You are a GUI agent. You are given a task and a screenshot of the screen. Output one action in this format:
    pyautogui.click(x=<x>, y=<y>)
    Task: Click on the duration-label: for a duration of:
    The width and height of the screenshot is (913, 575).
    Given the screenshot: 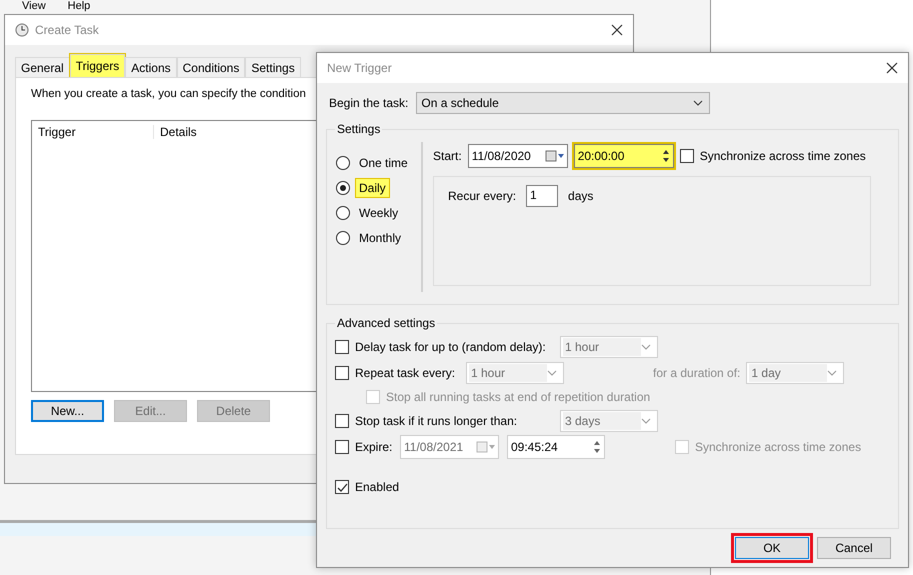 What is the action you would take?
    pyautogui.click(x=696, y=373)
    